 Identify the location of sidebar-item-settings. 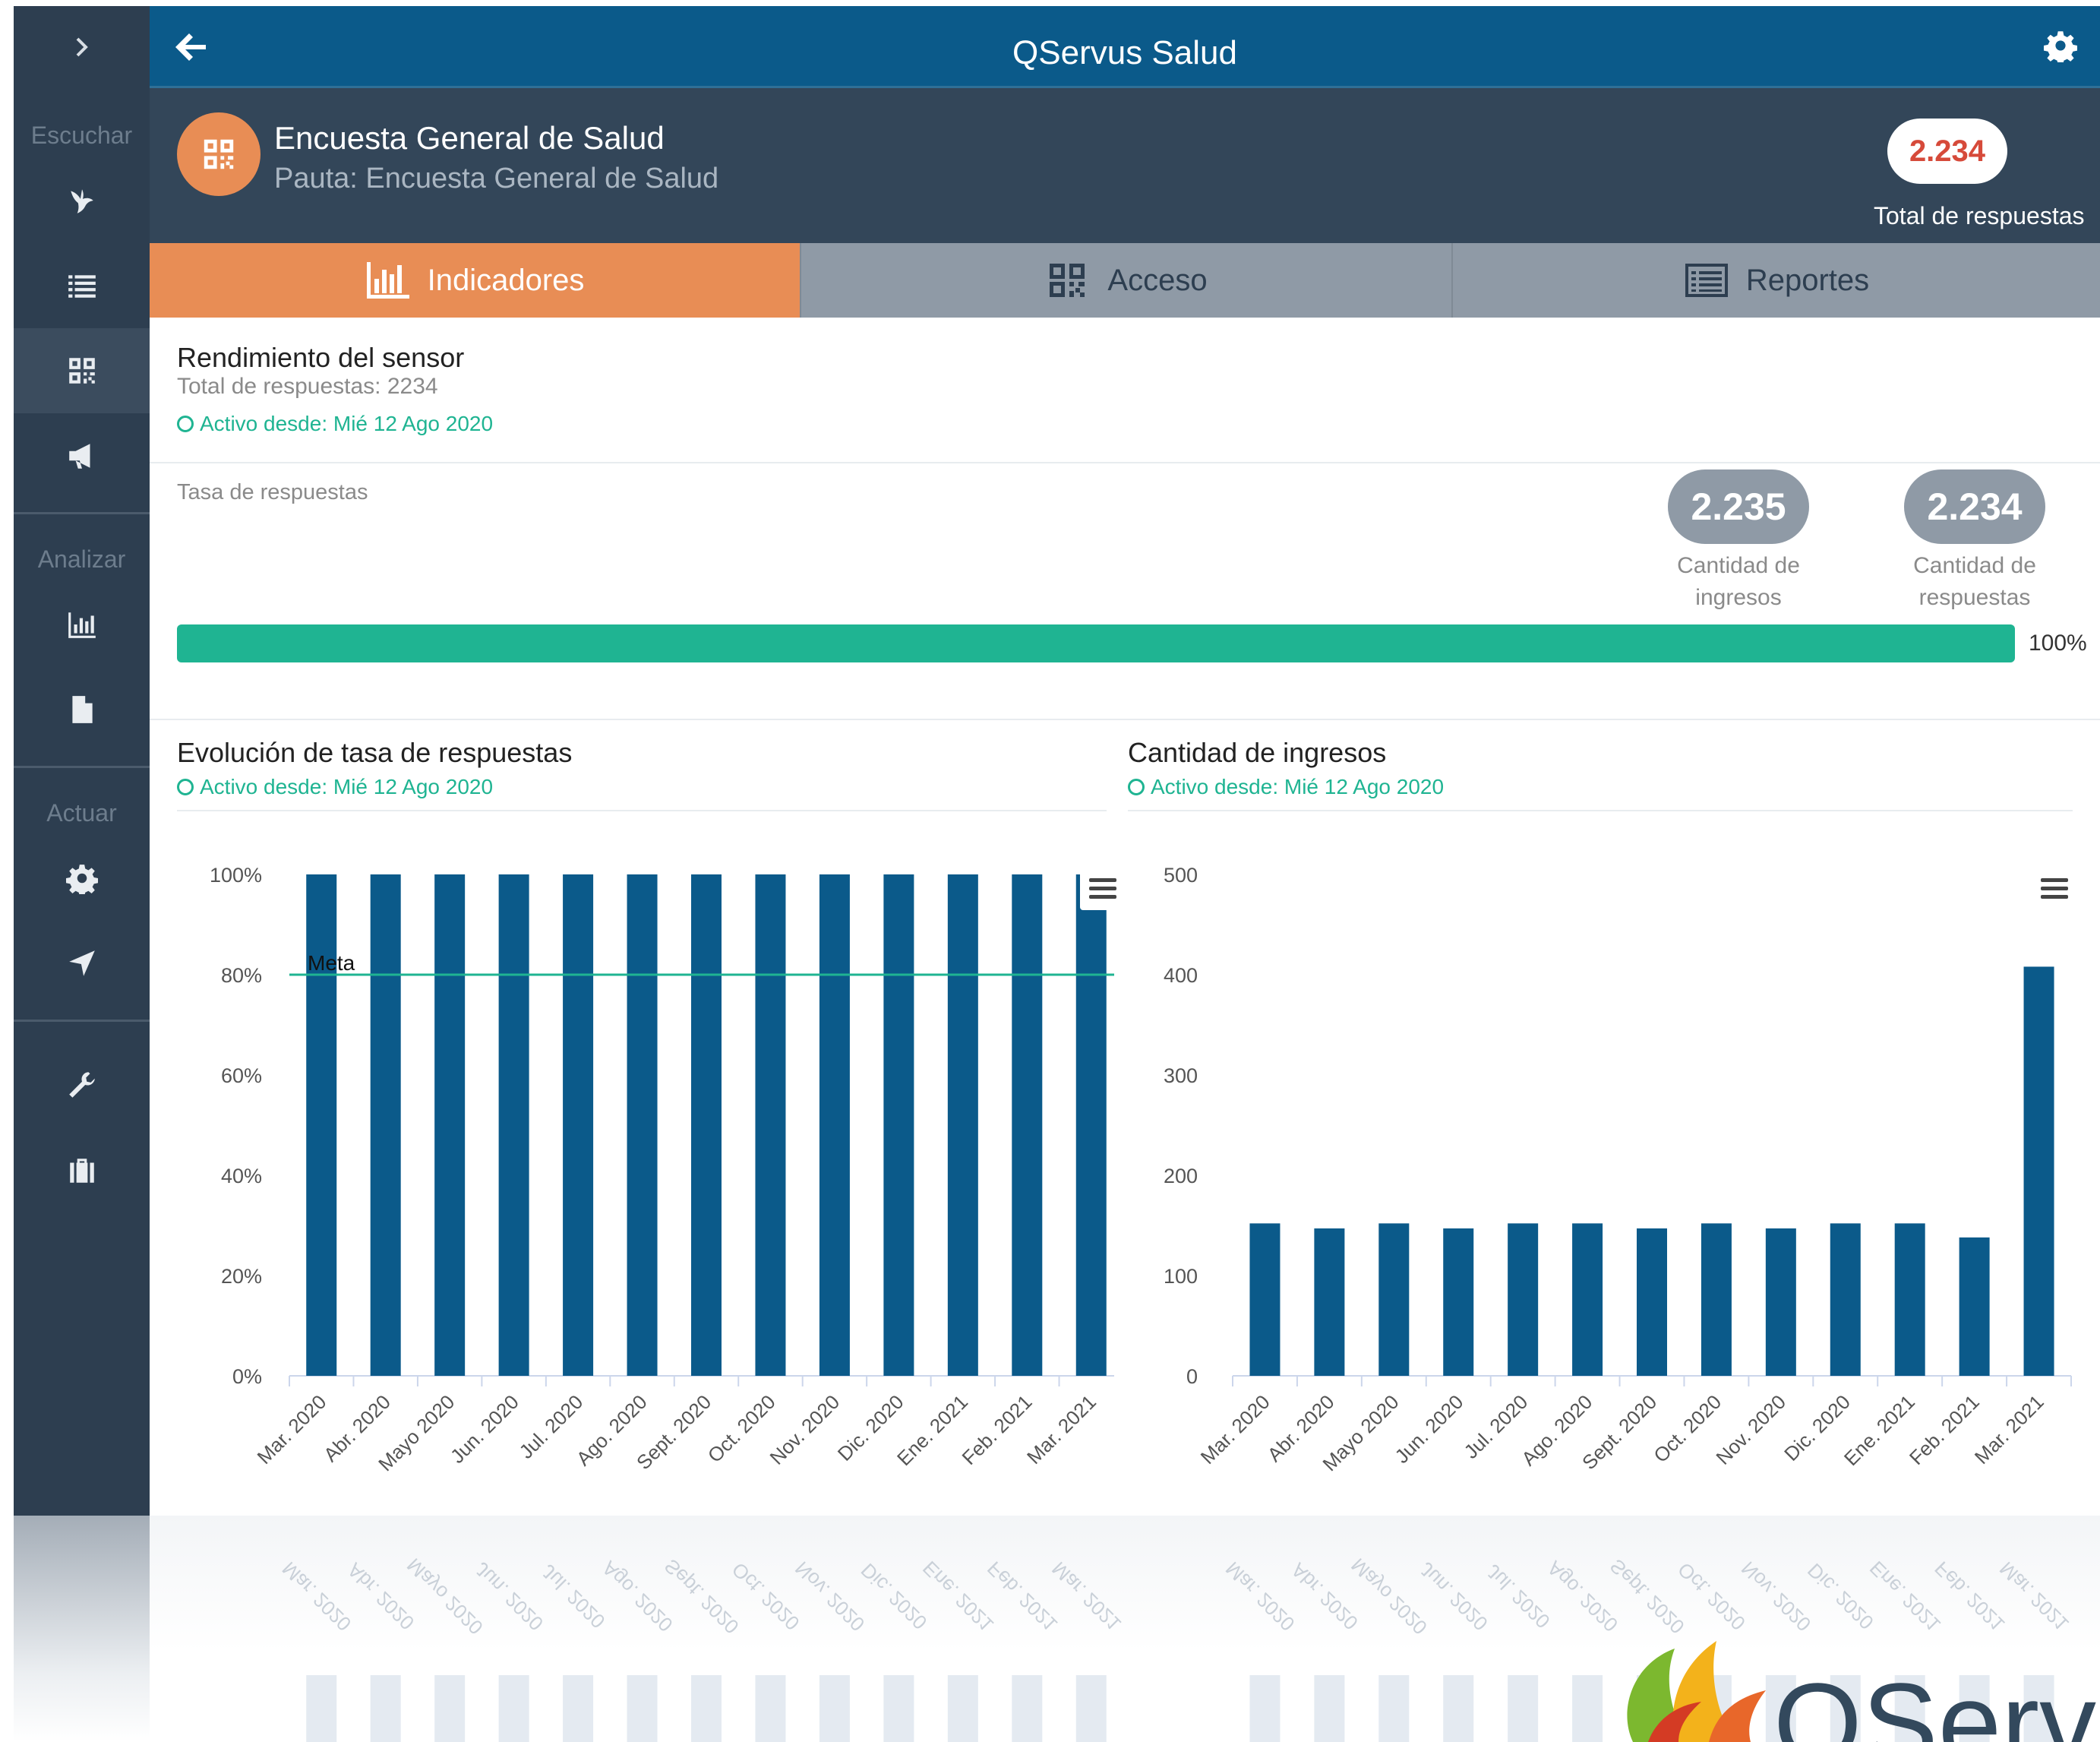
(82, 878).